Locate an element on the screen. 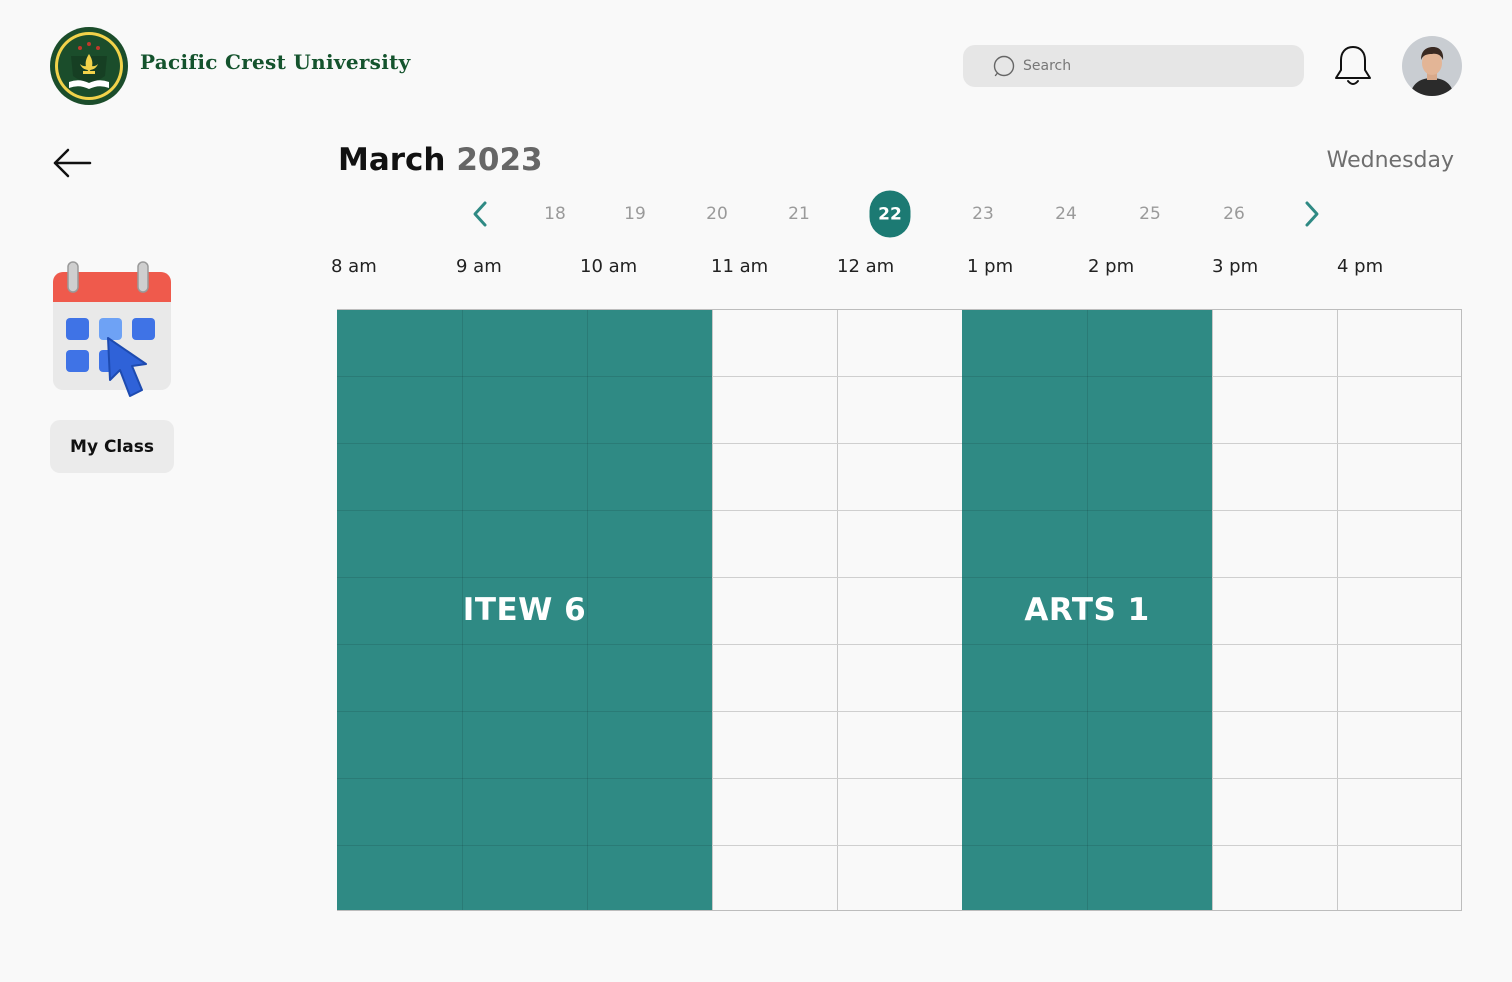 The width and height of the screenshot is (1512, 982). class-event-block: ARTS 1 is located at coordinates (1087, 610).